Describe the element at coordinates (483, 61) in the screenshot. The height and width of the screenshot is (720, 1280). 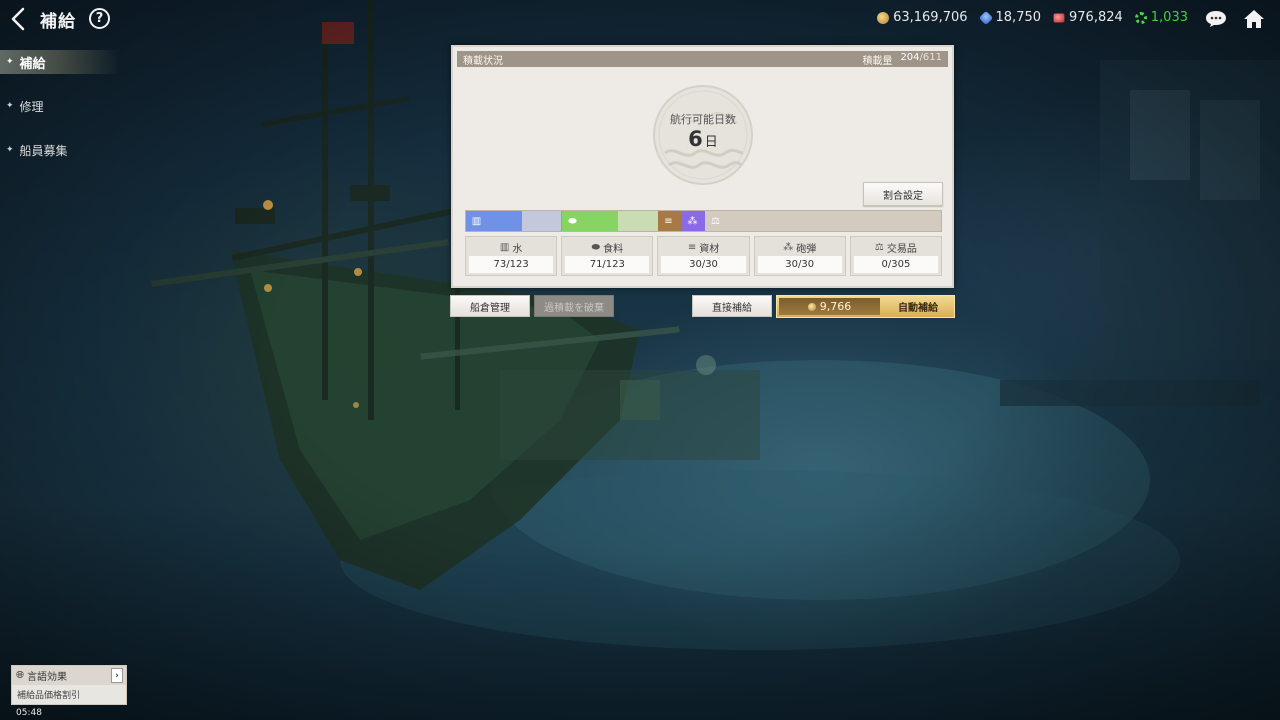
I see `panel-title: 積載状況` at that location.